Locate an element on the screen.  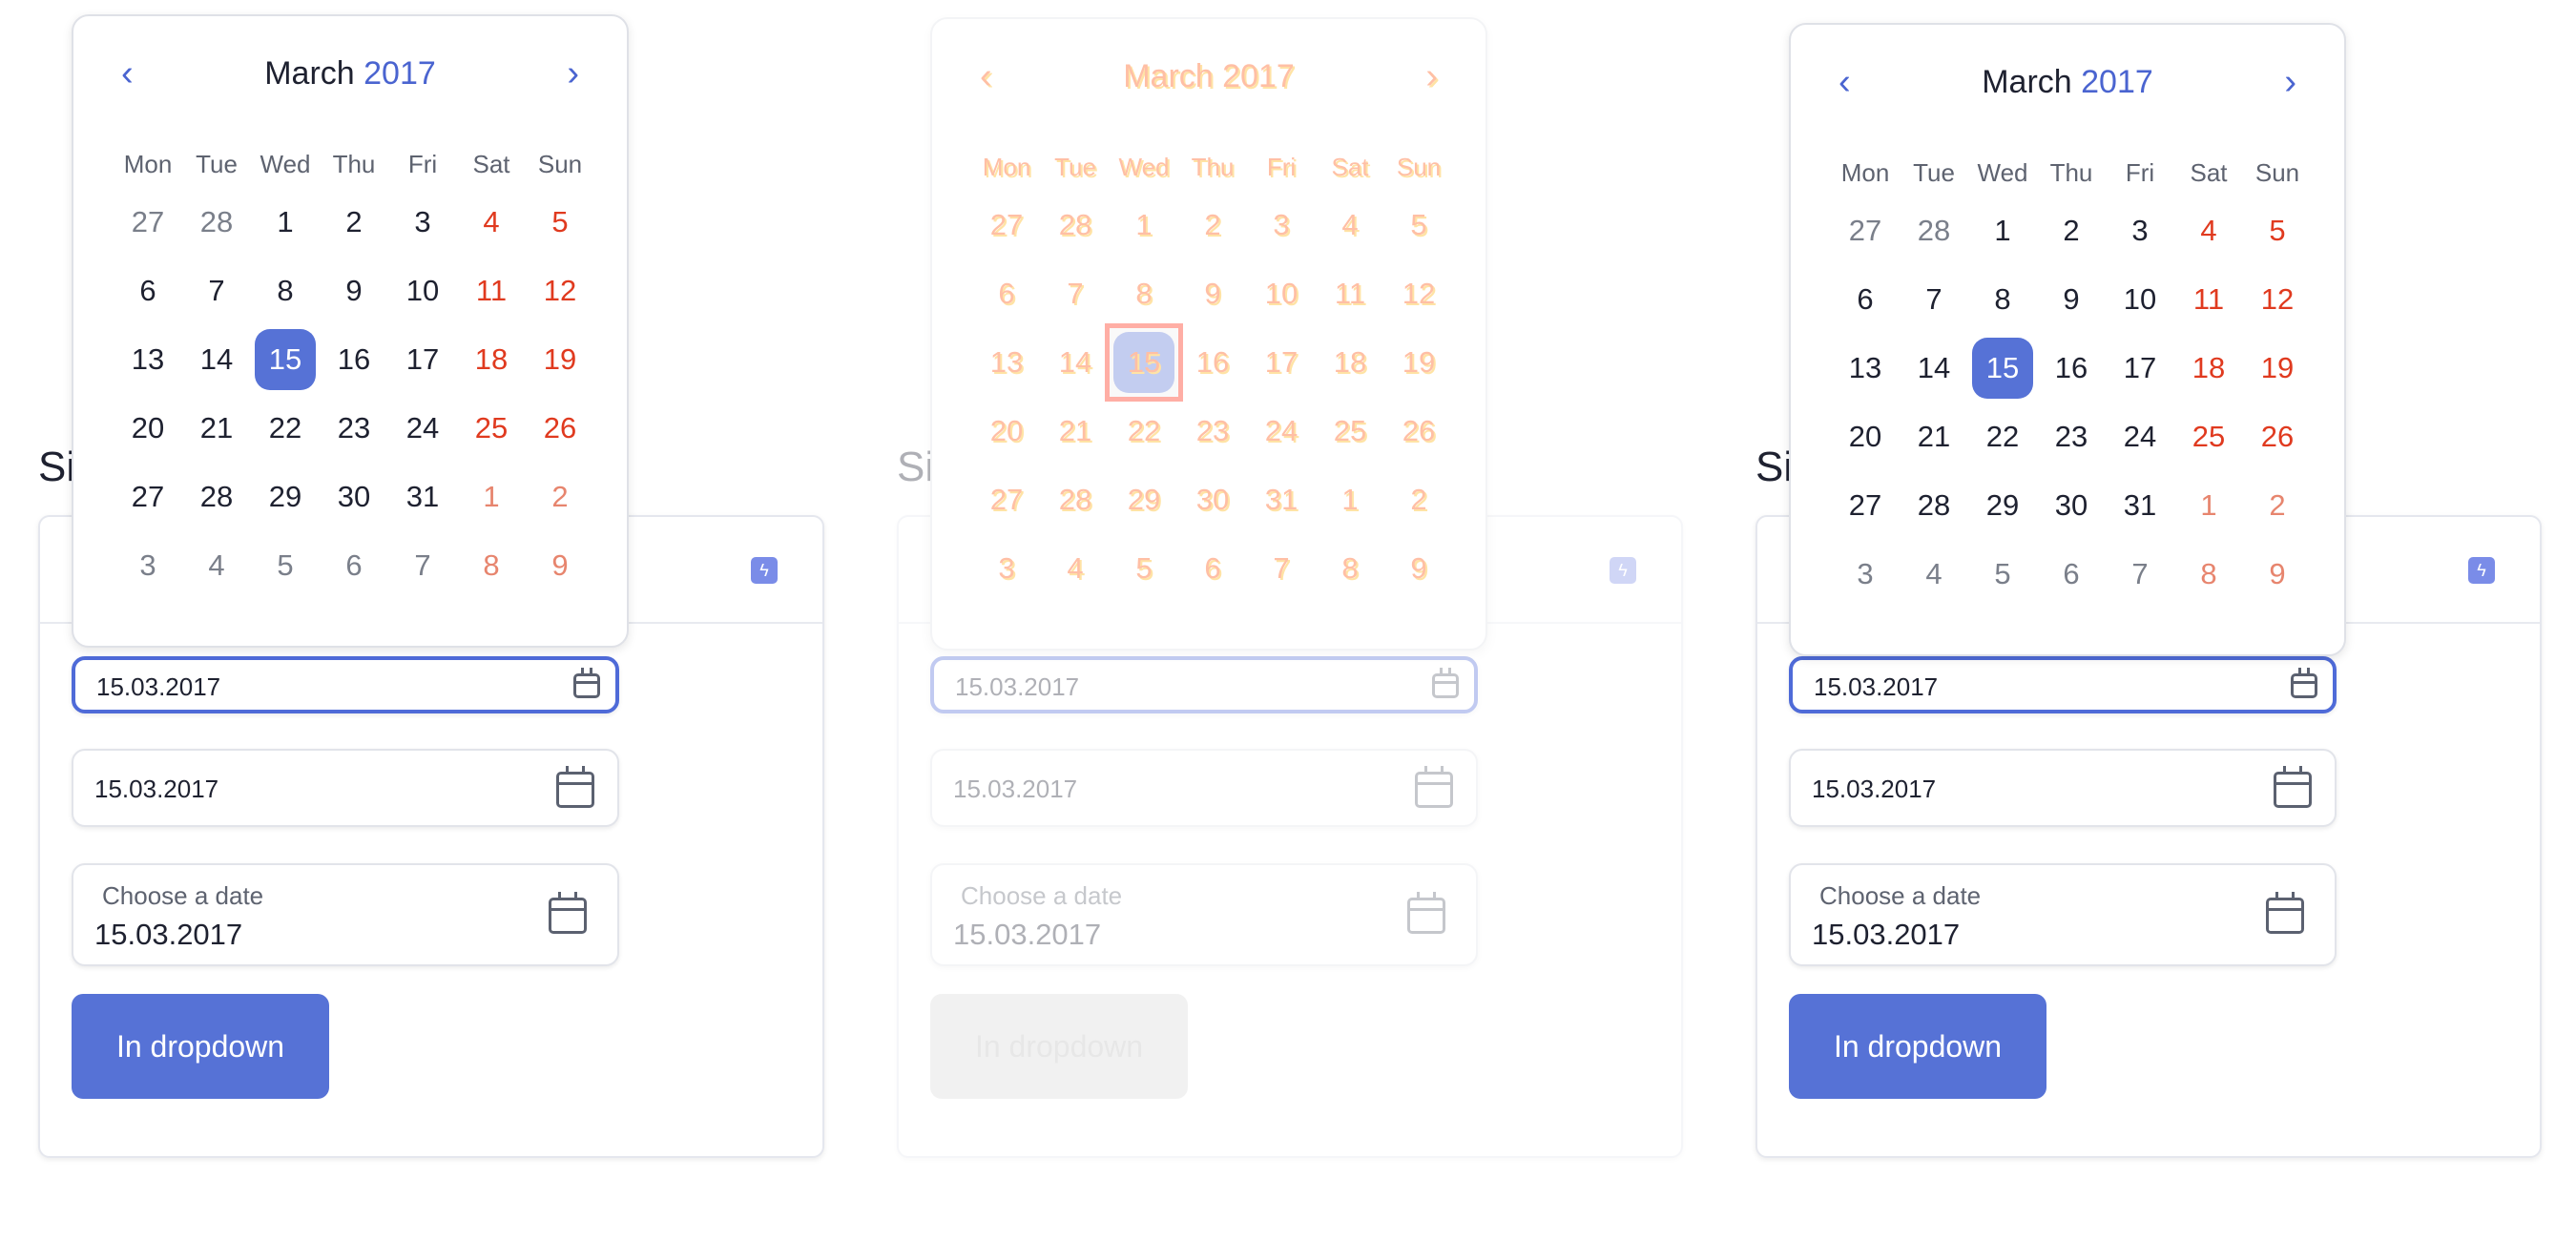
in-dropdown-button: In dropdown is located at coordinates (1059, 1046).